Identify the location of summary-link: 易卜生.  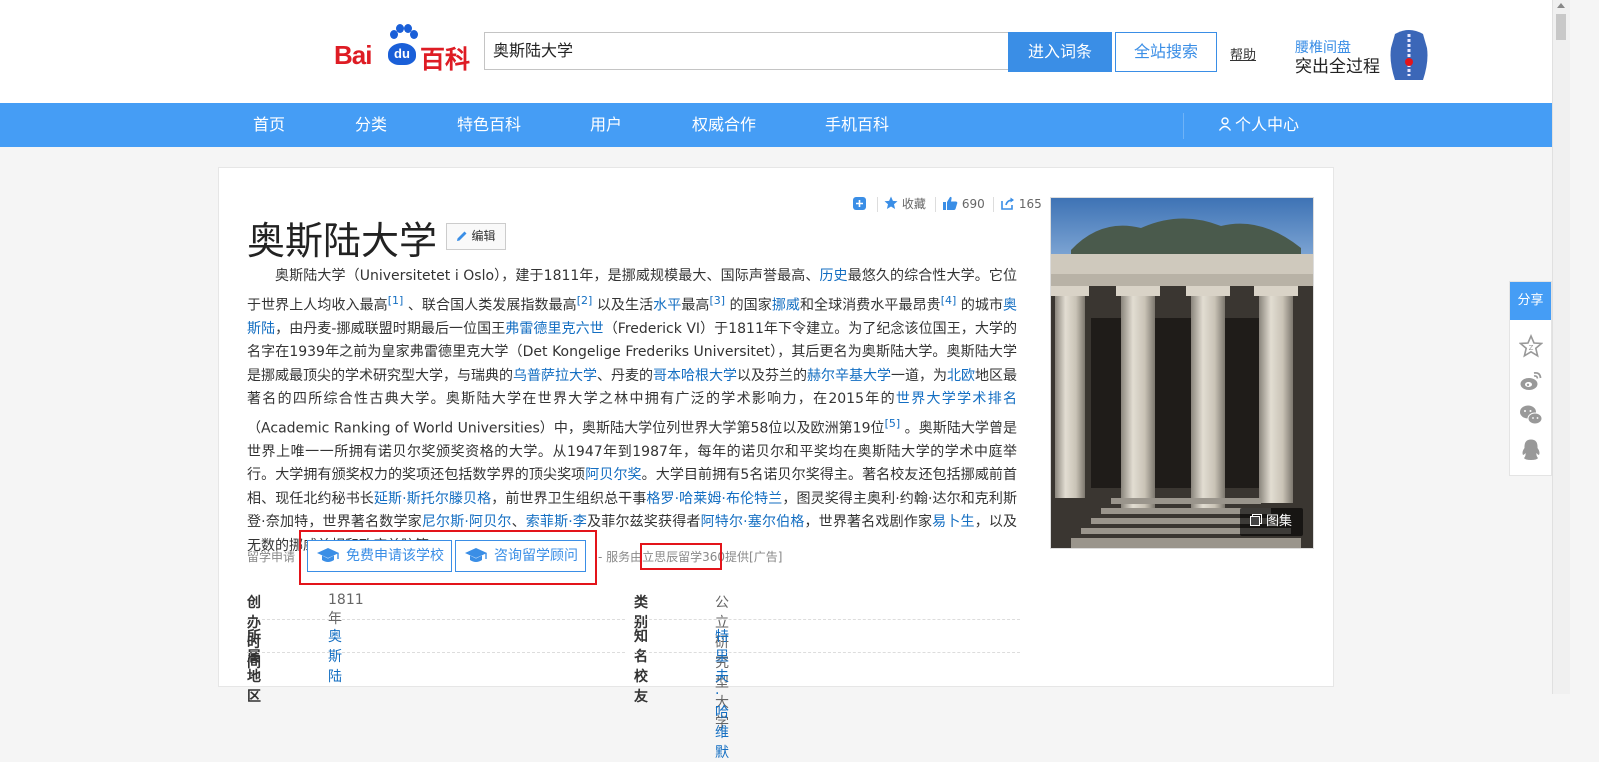
(953, 522).